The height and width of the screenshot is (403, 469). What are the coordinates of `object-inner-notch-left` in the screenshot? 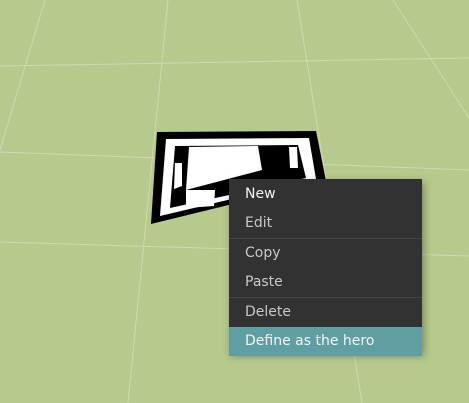 It's located at (178, 176).